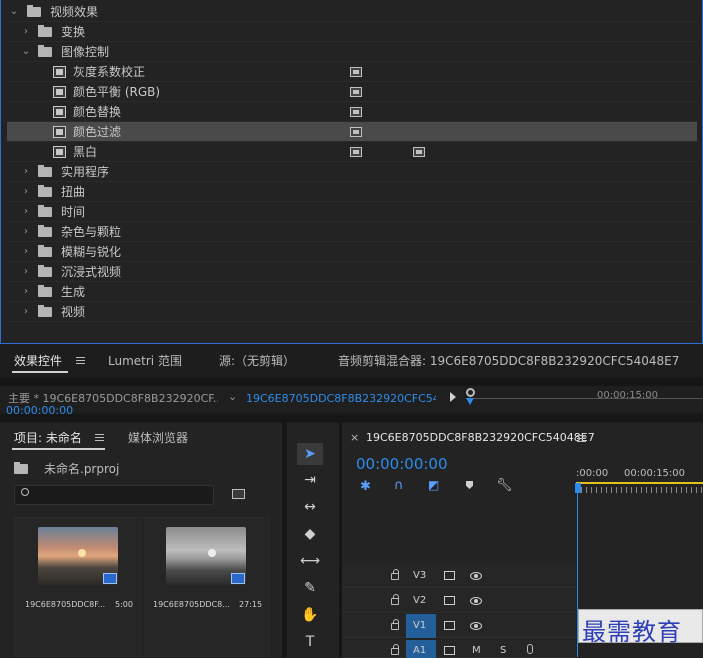 Image resolution: width=703 pixels, height=658 pixels. What do you see at coordinates (433, 485) in the screenshot?
I see `add-marker-icon: ◩` at bounding box center [433, 485].